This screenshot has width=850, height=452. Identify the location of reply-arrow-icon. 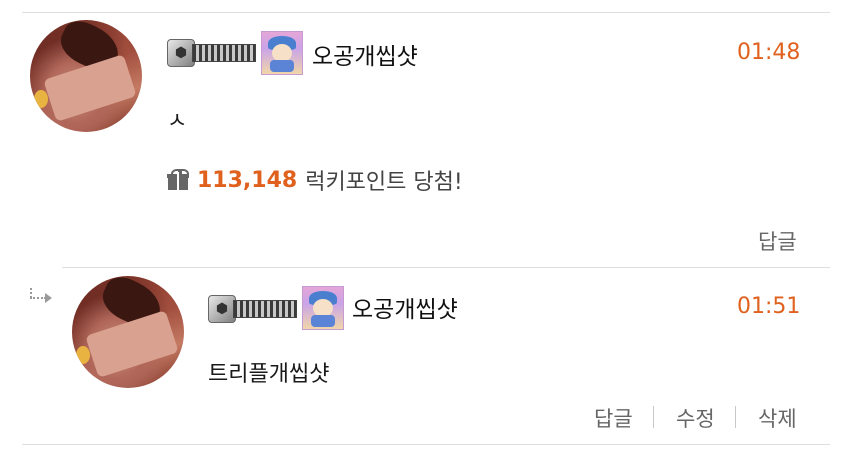
(41, 295).